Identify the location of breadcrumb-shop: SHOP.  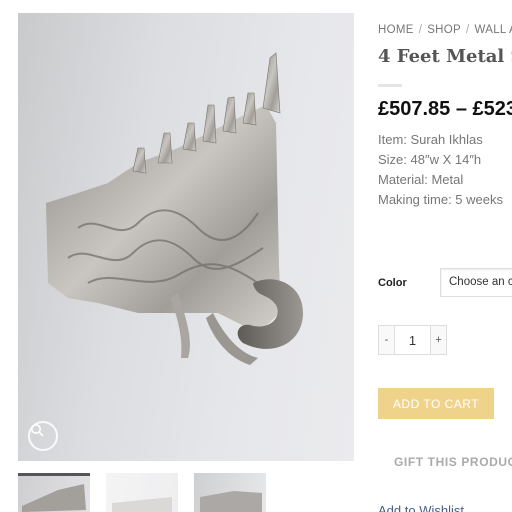
(444, 30).